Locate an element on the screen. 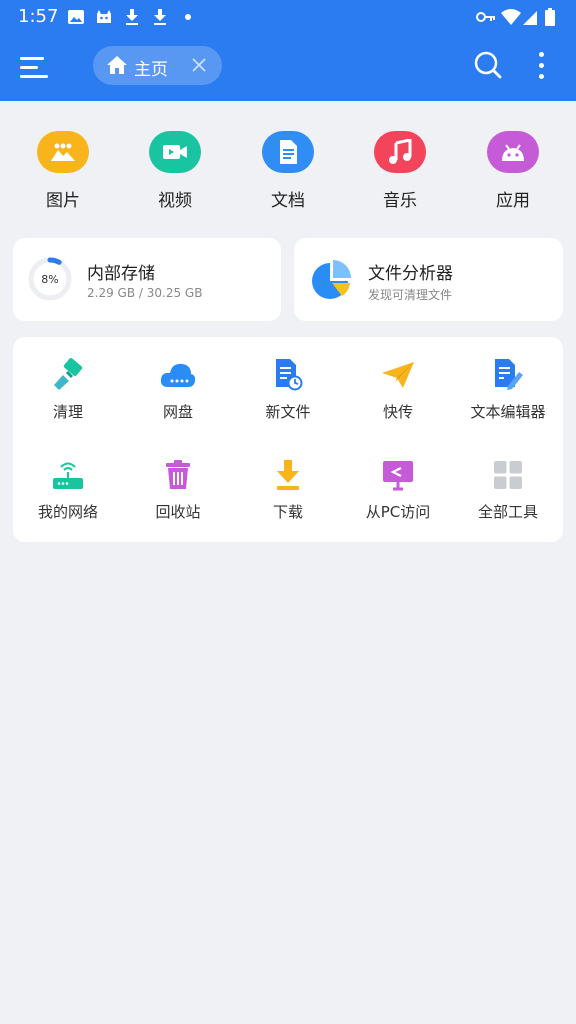 The height and width of the screenshot is (1024, 576). tool-my-network: 我的网络 is located at coordinates (68, 489).